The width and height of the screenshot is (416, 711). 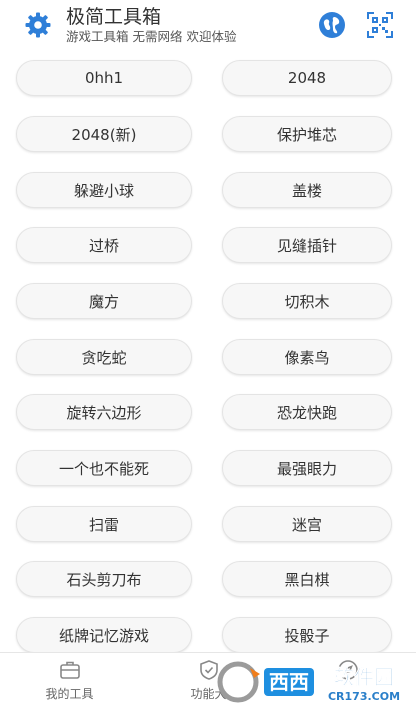 I want to click on game-button: 纸牌记忆游戏, so click(x=104, y=635).